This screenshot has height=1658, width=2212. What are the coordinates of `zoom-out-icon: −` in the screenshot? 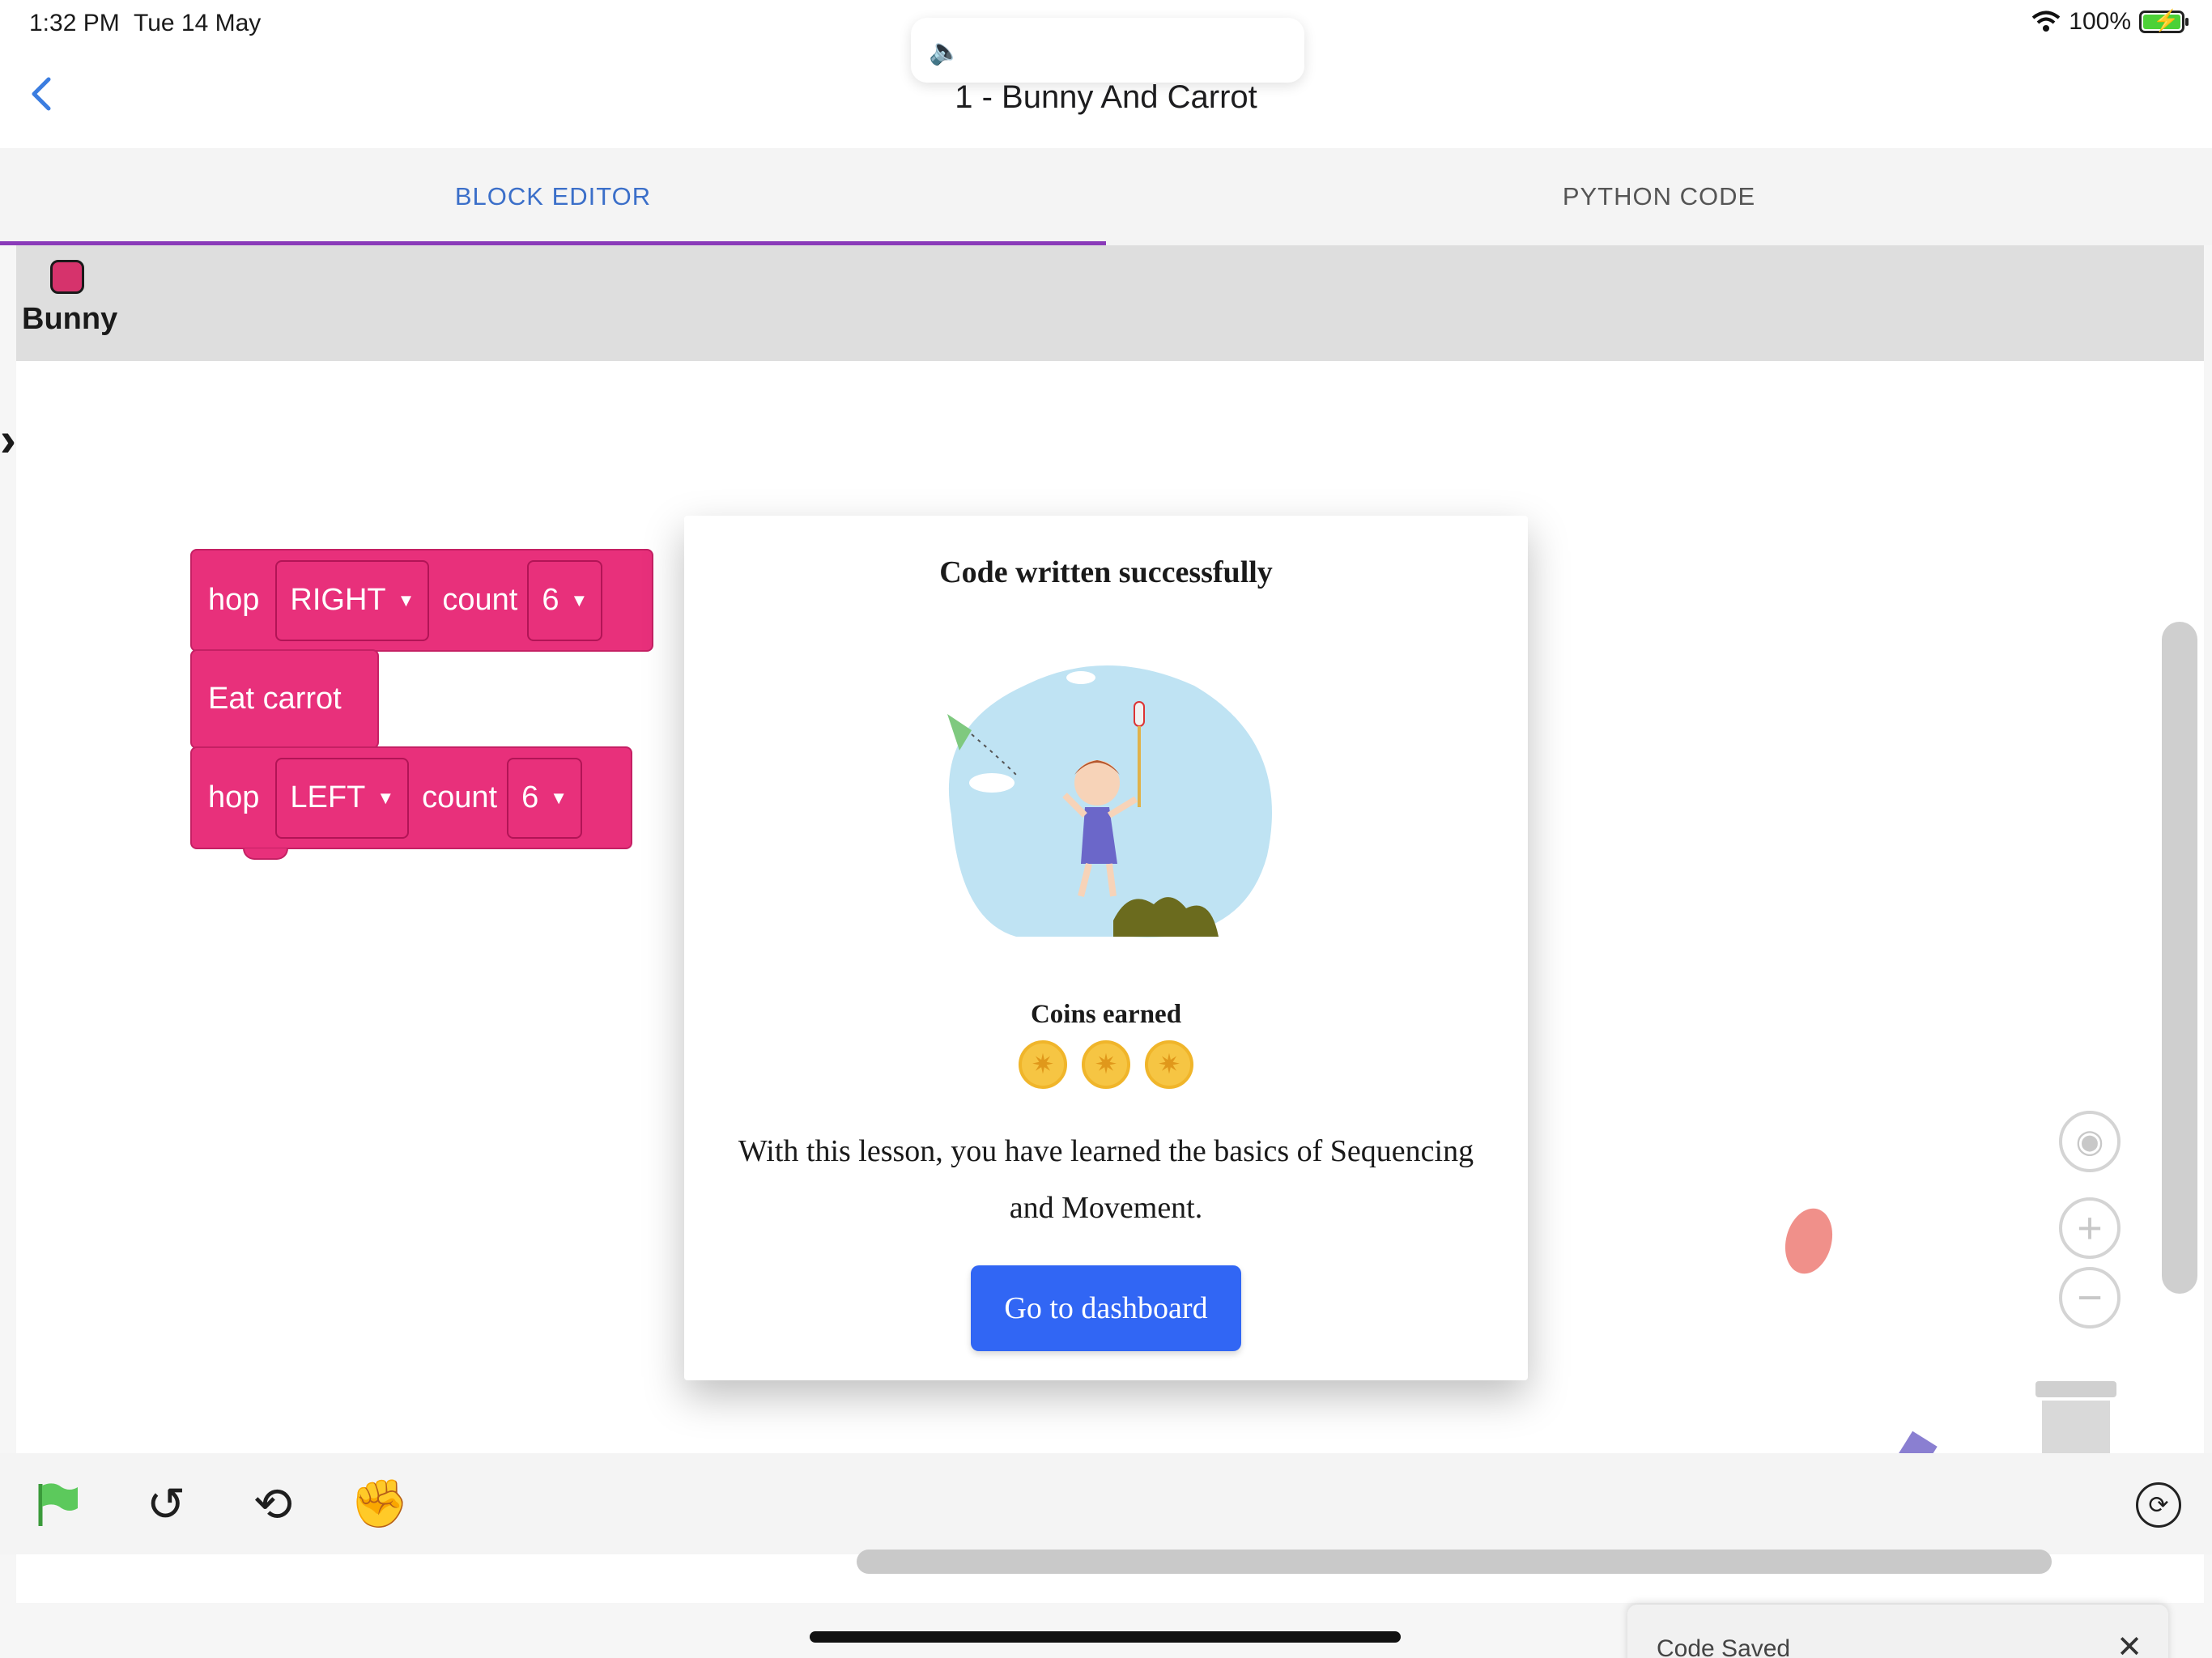 It's located at (2090, 1298).